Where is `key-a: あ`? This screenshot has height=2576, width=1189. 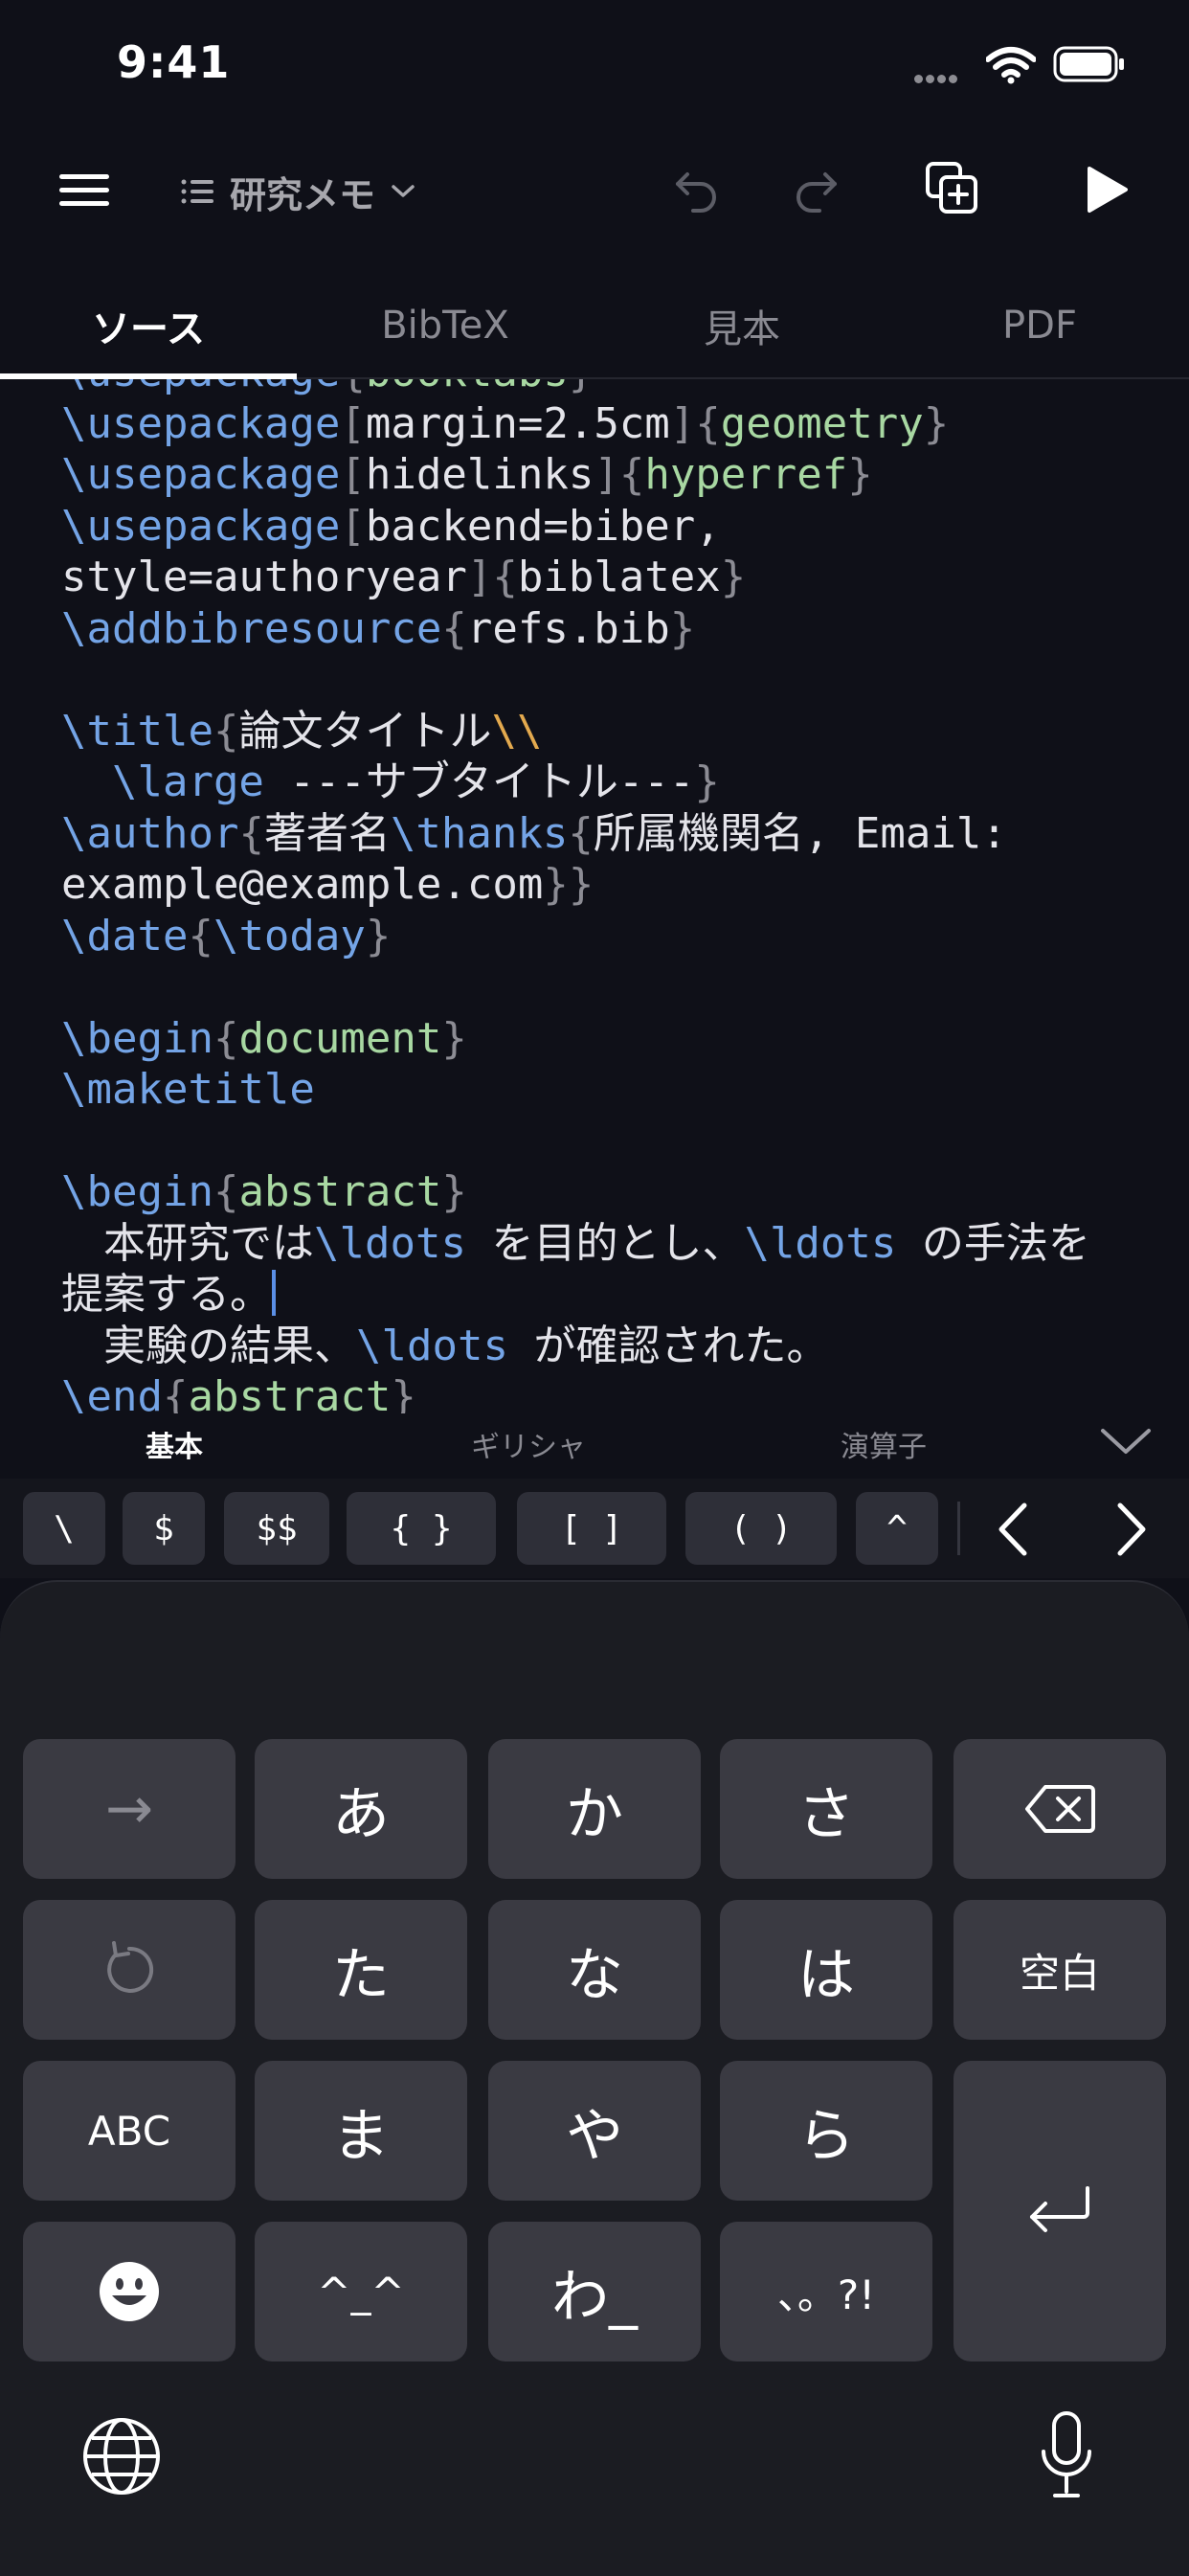
key-a: あ is located at coordinates (361, 1809).